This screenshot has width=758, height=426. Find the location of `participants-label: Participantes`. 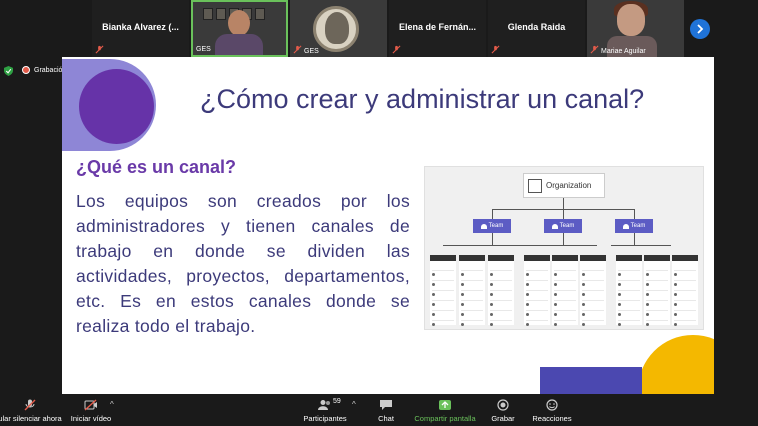

participants-label: Participantes is located at coordinates (325, 418).